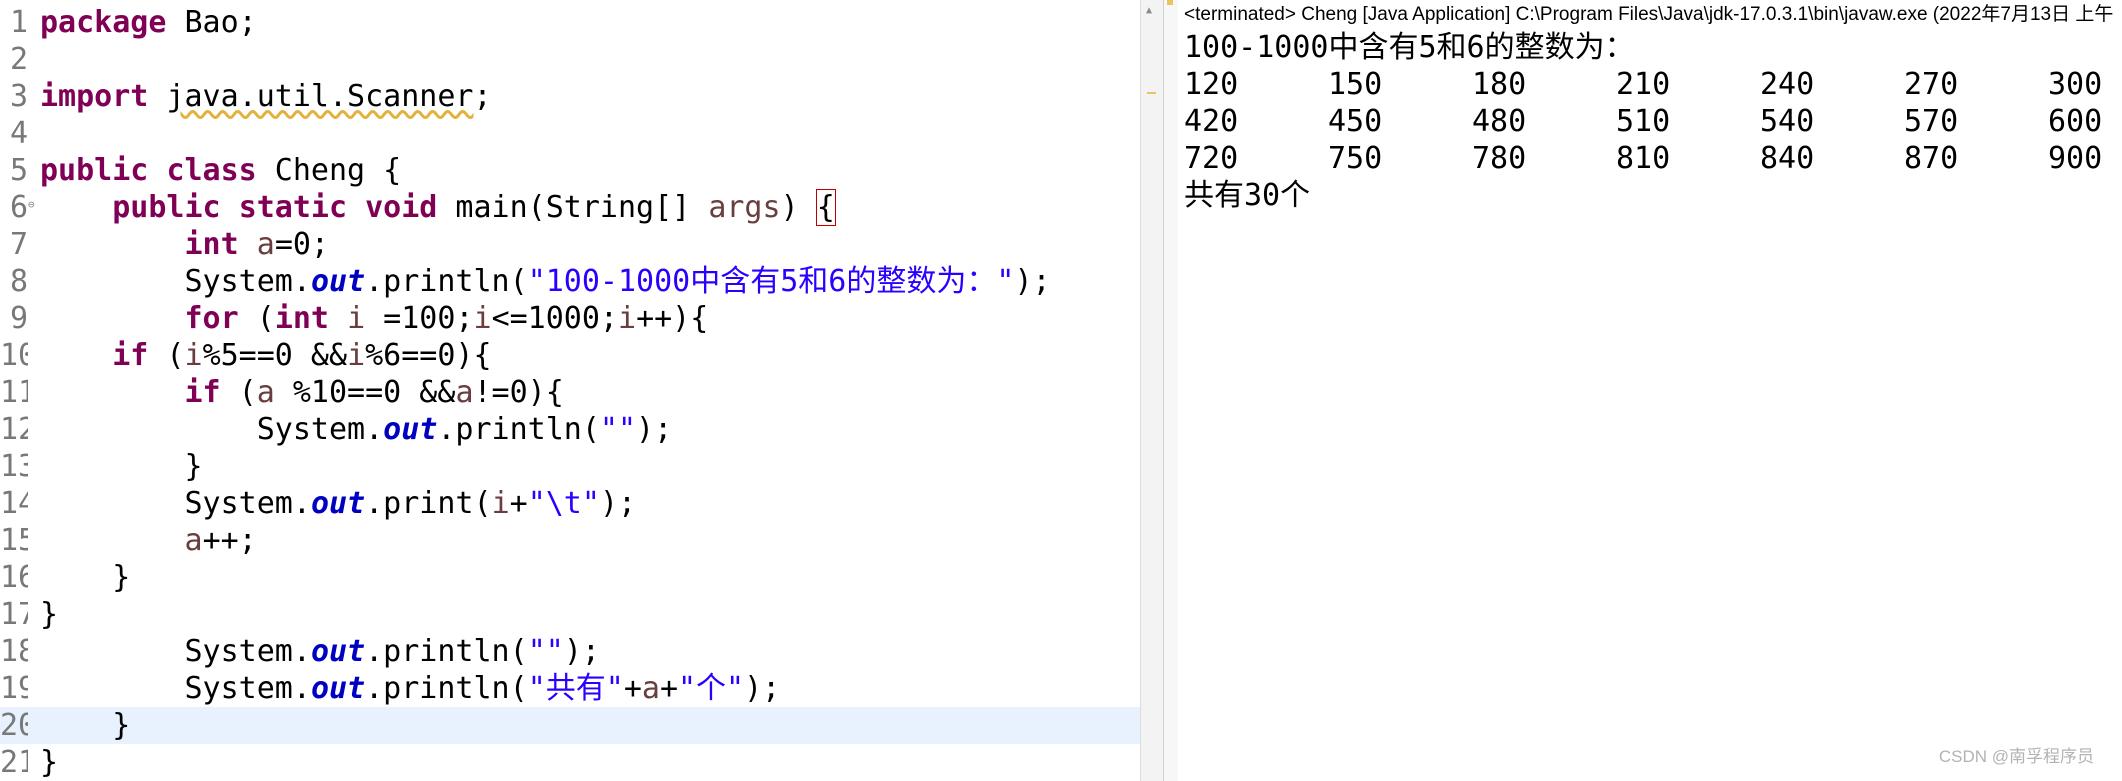 The width and height of the screenshot is (2122, 781). What do you see at coordinates (1643, 84) in the screenshot?
I see `number-cell: 210` at bounding box center [1643, 84].